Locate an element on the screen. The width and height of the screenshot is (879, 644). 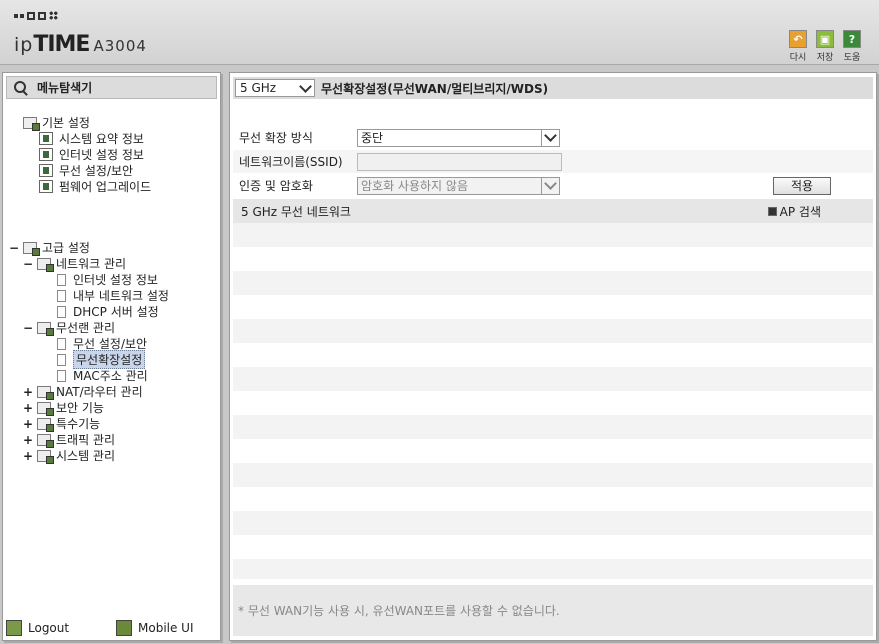
menu-item-system-summary: 시스템 요약 정보 is located at coordinates (91, 138).